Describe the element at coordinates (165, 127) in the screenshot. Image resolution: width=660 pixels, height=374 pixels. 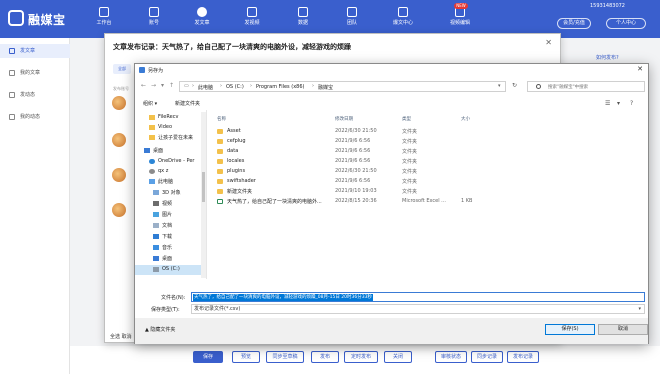
I see `nav-folder-label: Video` at that location.